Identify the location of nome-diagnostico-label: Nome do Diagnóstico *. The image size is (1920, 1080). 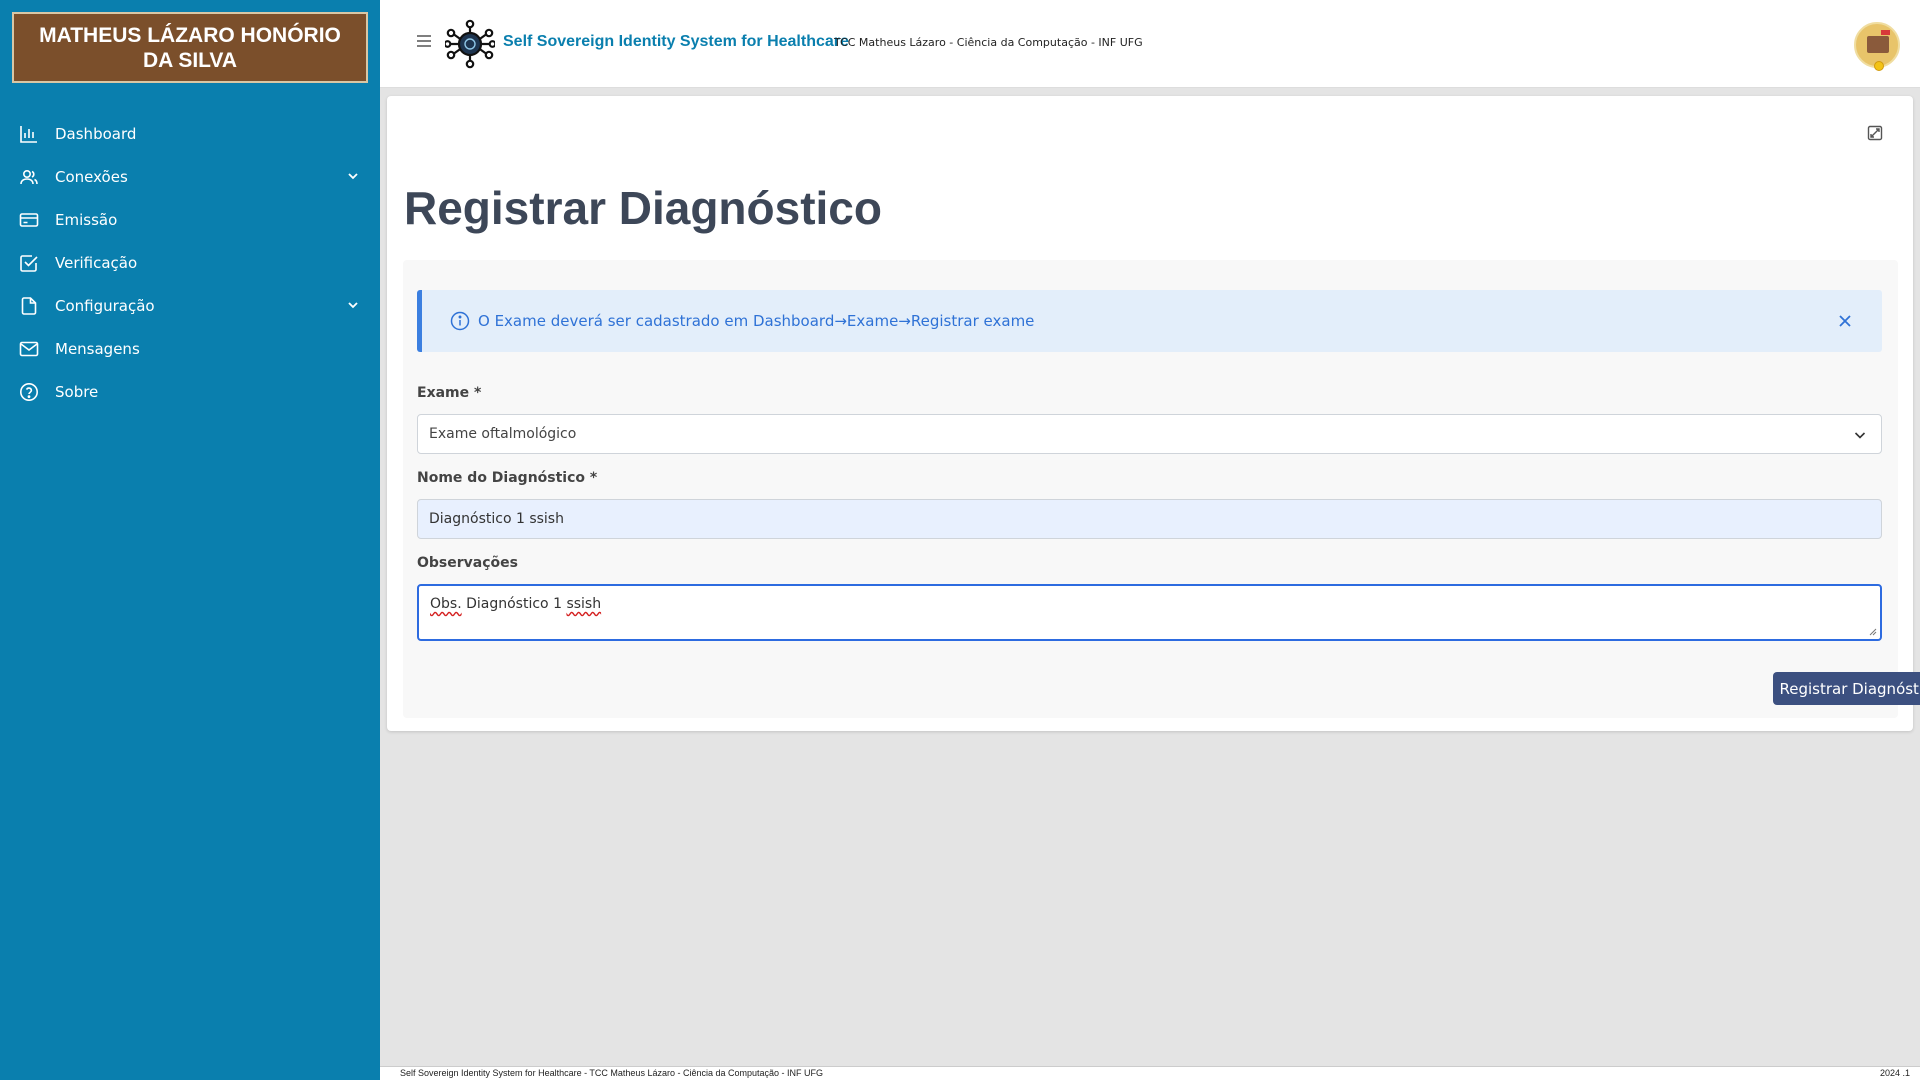
(507, 478).